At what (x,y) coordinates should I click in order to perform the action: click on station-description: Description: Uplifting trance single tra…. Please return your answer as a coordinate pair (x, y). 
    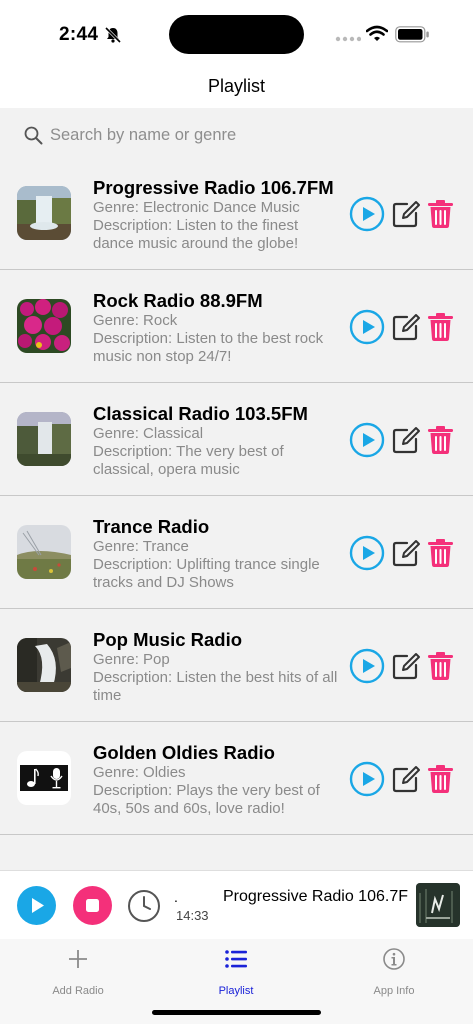
    Looking at the image, I should click on (206, 573).